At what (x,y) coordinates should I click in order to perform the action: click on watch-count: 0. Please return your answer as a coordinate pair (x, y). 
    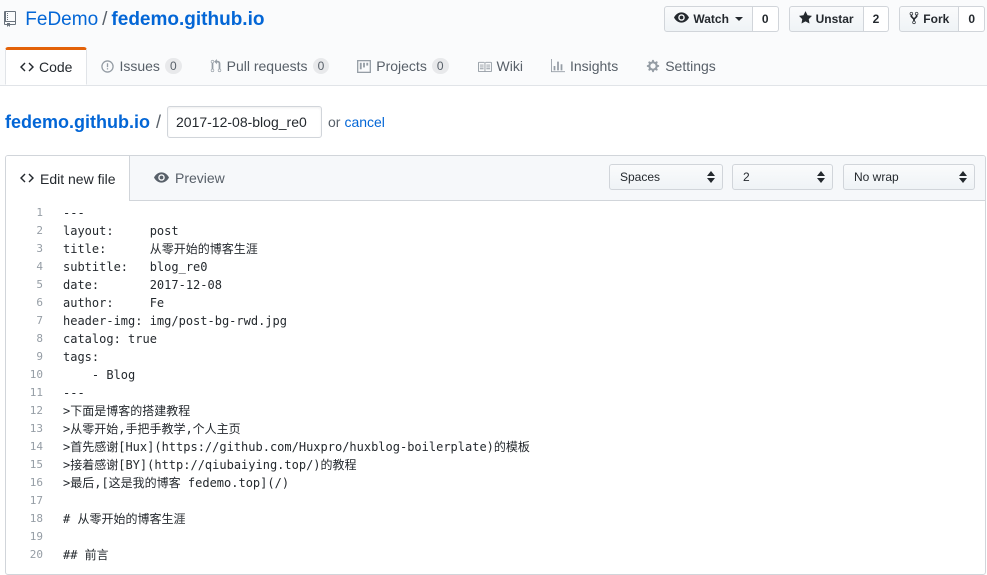
    Looking at the image, I should click on (765, 19).